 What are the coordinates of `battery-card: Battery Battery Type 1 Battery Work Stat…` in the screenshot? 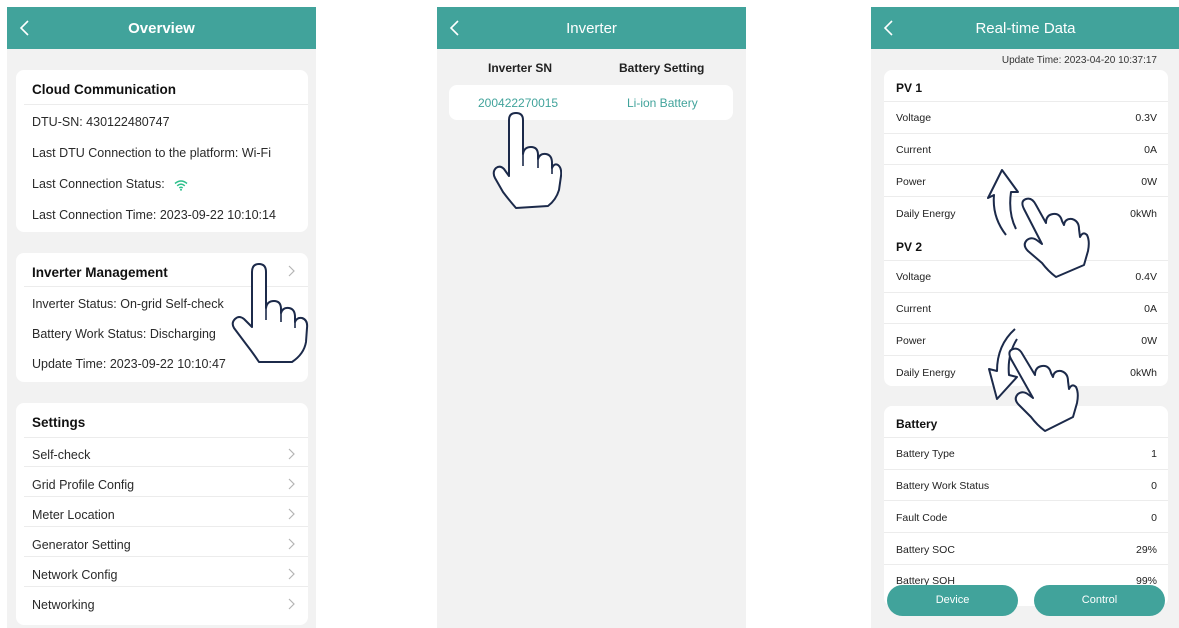 It's located at (1026, 506).